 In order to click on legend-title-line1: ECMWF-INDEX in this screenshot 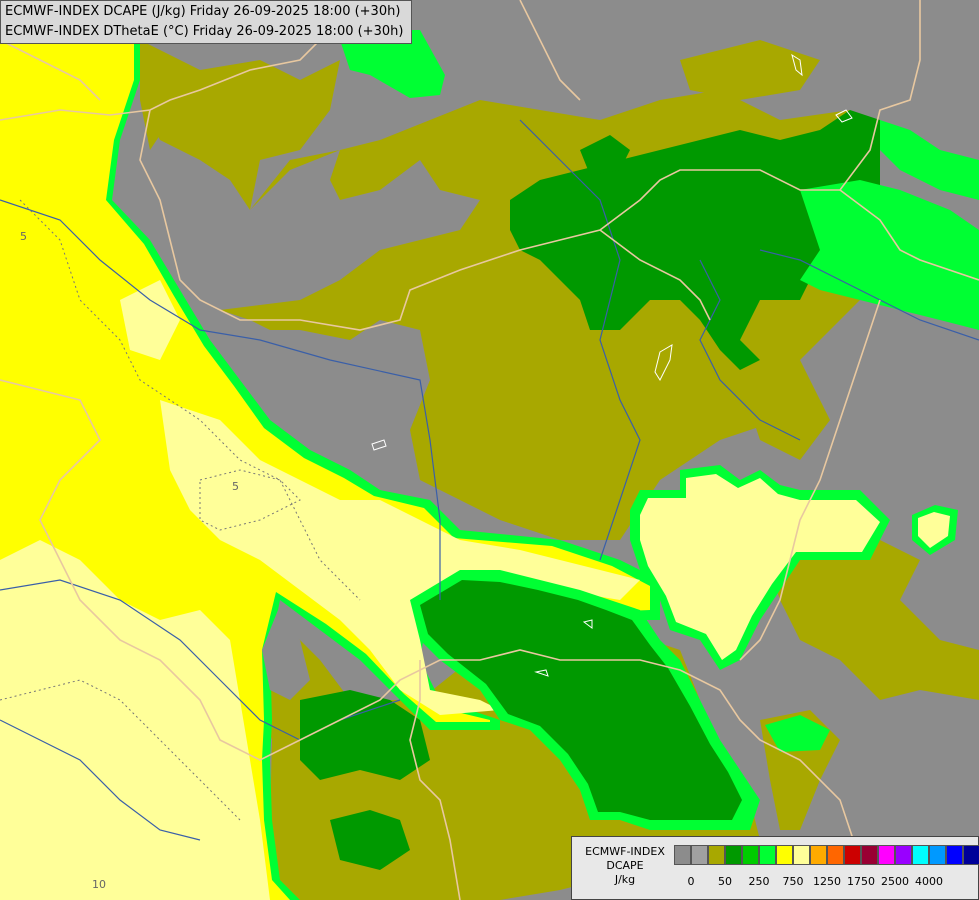, I will do `click(625, 851)`.